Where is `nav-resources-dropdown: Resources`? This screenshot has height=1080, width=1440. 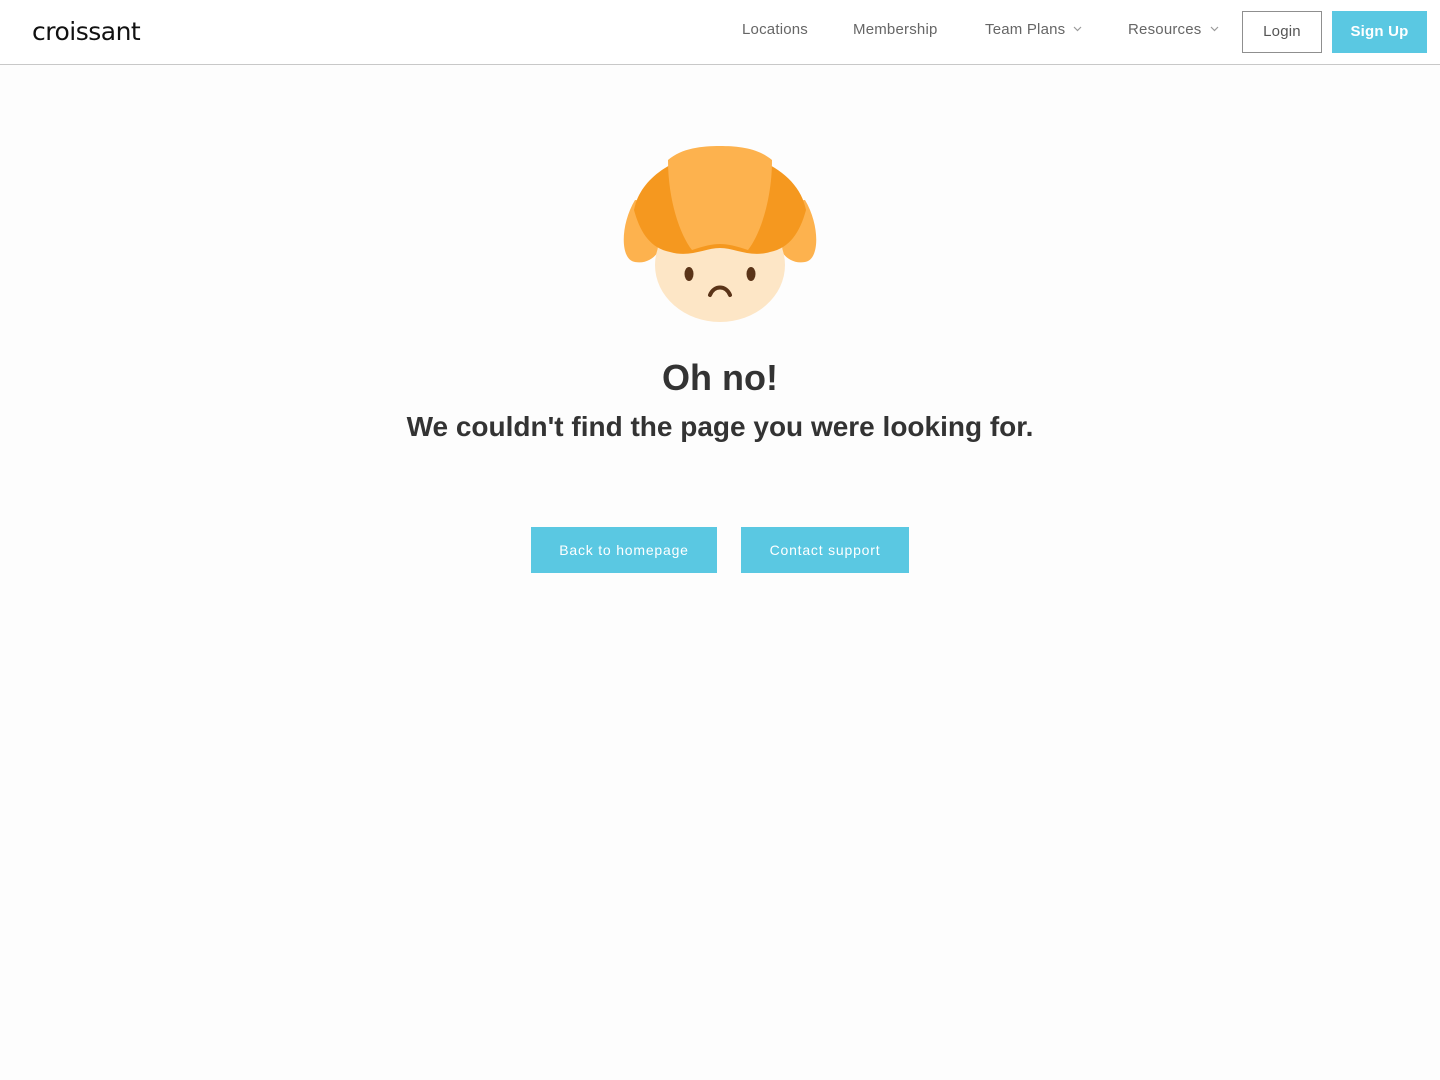
nav-resources-dropdown: Resources is located at coordinates (1173, 30).